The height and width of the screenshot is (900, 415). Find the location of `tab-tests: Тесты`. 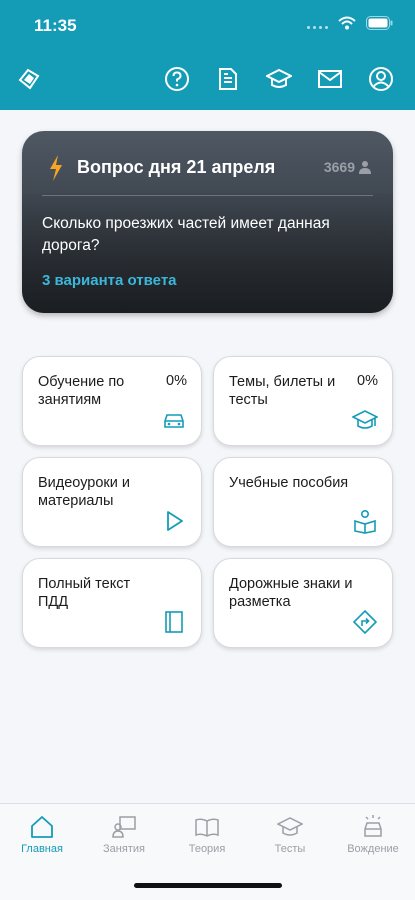

tab-tests: Тесты is located at coordinates (290, 834).